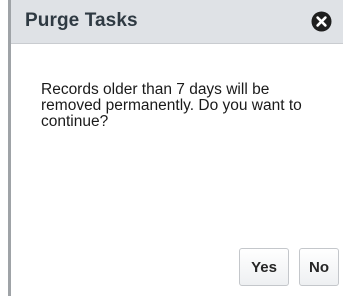  Describe the element at coordinates (319, 267) in the screenshot. I see `no-button: No` at that location.